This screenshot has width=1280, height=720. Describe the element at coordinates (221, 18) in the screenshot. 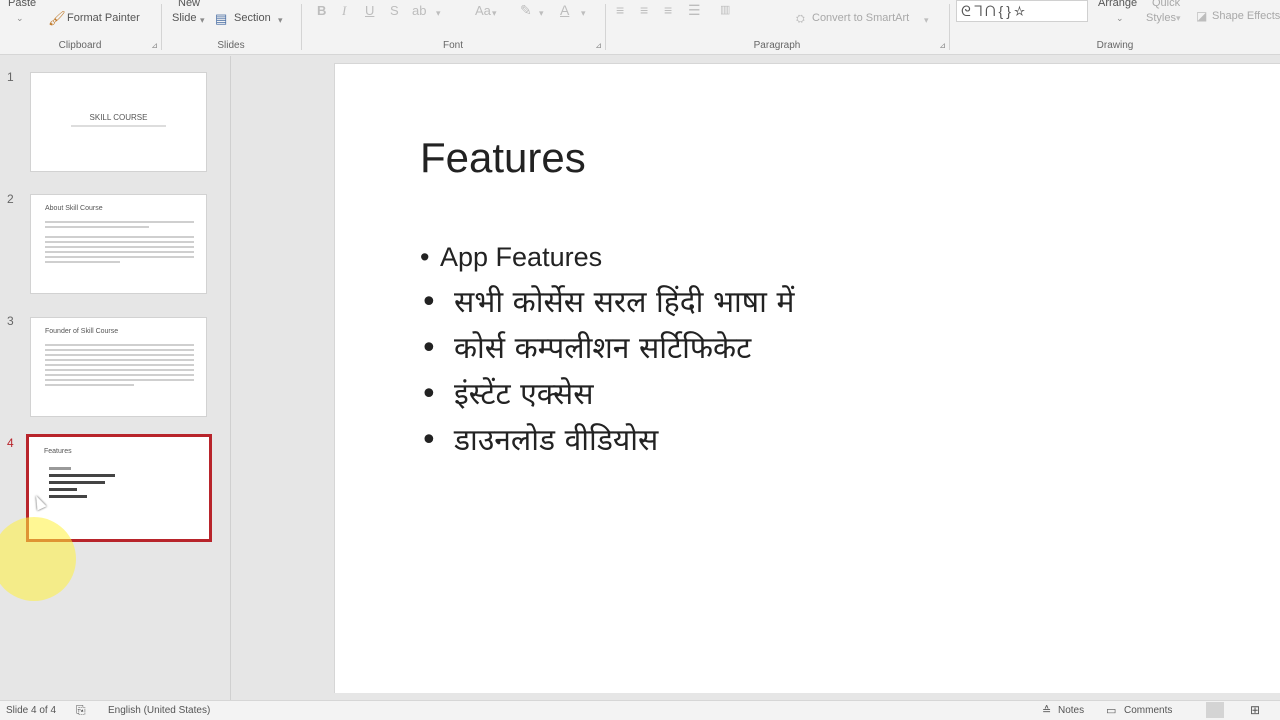

I see `section-icon: ▤` at that location.